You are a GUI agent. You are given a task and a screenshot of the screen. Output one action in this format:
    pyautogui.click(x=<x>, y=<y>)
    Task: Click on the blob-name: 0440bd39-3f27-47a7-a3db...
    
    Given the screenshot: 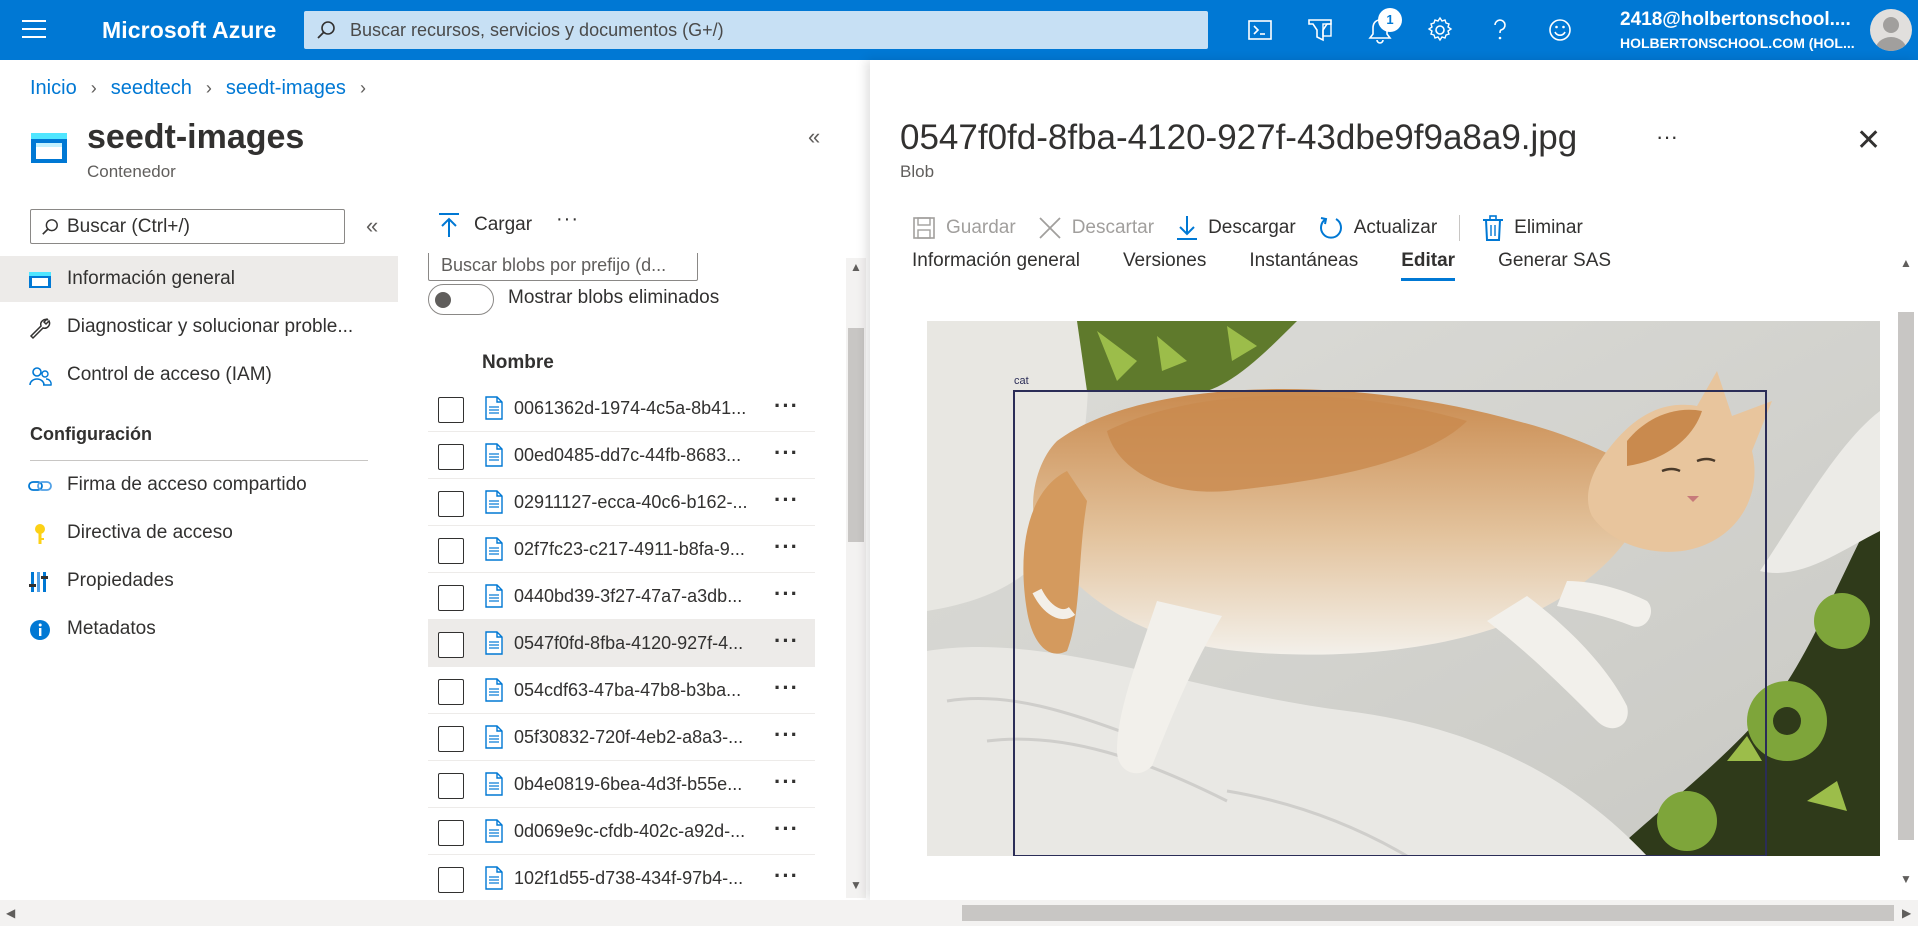 What is the action you would take?
    pyautogui.click(x=639, y=596)
    